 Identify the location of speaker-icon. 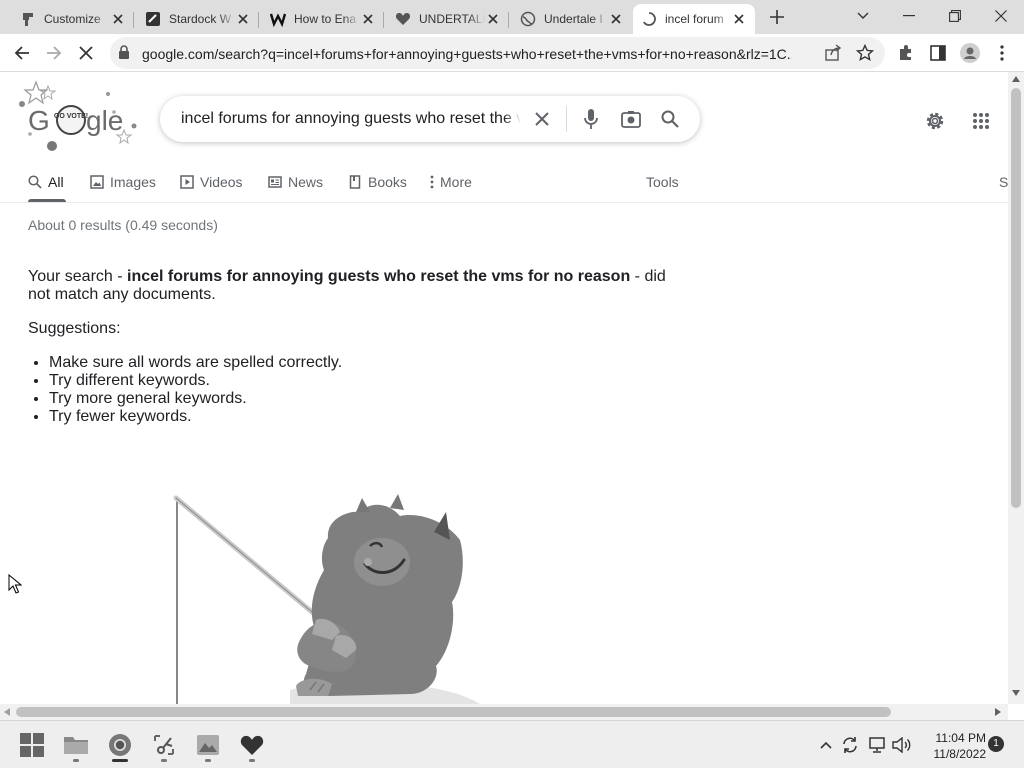
(901, 745).